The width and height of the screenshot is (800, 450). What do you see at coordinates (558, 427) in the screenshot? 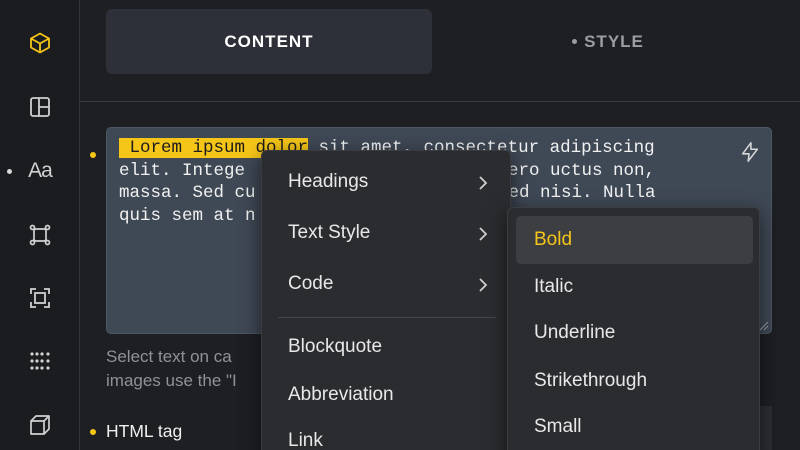
I see `submenu-item-small: Small` at bounding box center [558, 427].